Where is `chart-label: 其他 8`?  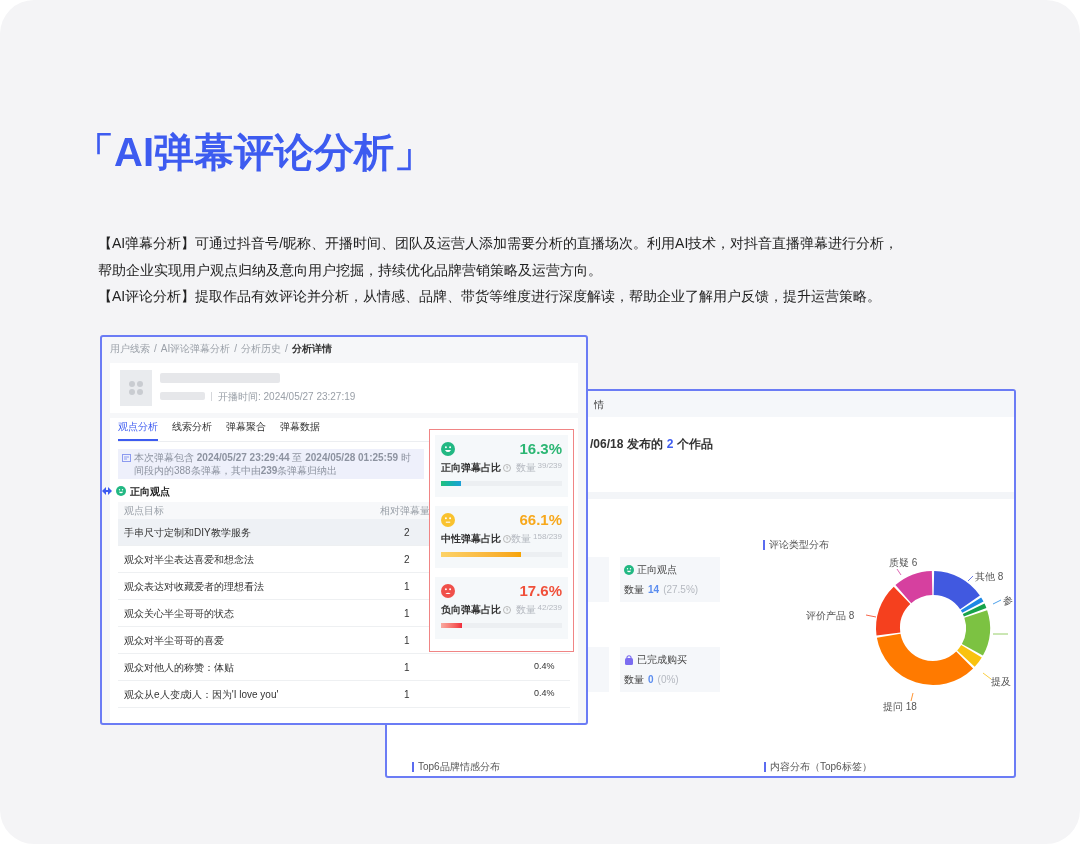
chart-label: 其他 8 is located at coordinates (989, 577).